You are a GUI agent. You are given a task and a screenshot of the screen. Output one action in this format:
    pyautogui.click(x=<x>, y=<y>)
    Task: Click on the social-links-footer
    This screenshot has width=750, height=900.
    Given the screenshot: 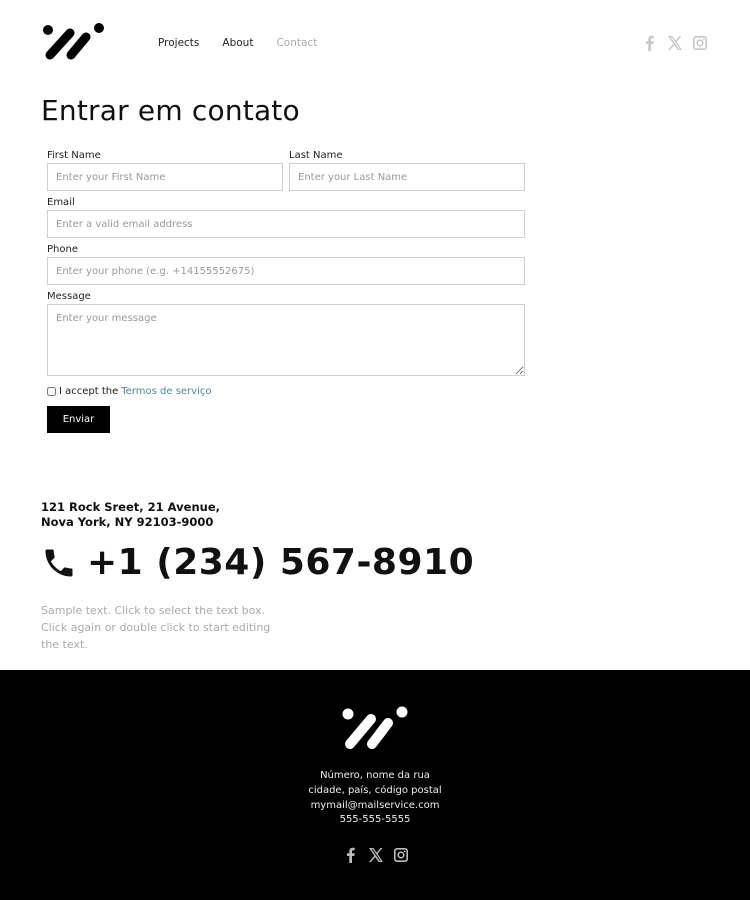 What is the action you would take?
    pyautogui.click(x=376, y=855)
    